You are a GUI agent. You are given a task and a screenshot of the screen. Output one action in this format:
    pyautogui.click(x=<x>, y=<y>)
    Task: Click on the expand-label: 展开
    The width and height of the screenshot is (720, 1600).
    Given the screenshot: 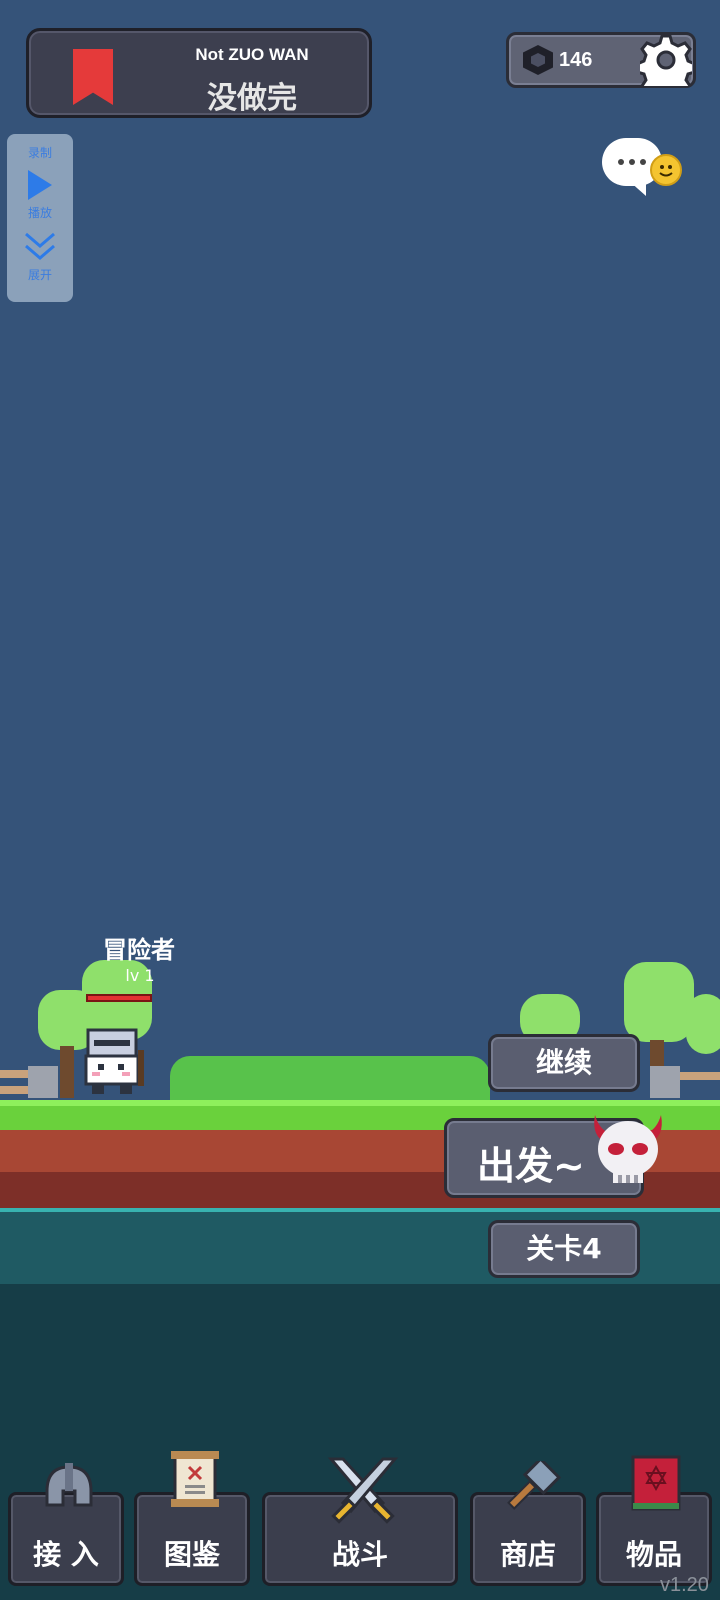 What is the action you would take?
    pyautogui.click(x=40, y=274)
    